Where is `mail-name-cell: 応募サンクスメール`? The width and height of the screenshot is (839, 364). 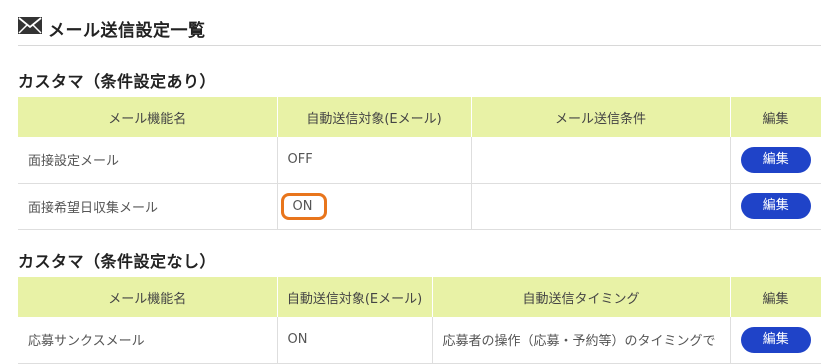
mail-name-cell: 応募サンクスメール is located at coordinates (147, 340).